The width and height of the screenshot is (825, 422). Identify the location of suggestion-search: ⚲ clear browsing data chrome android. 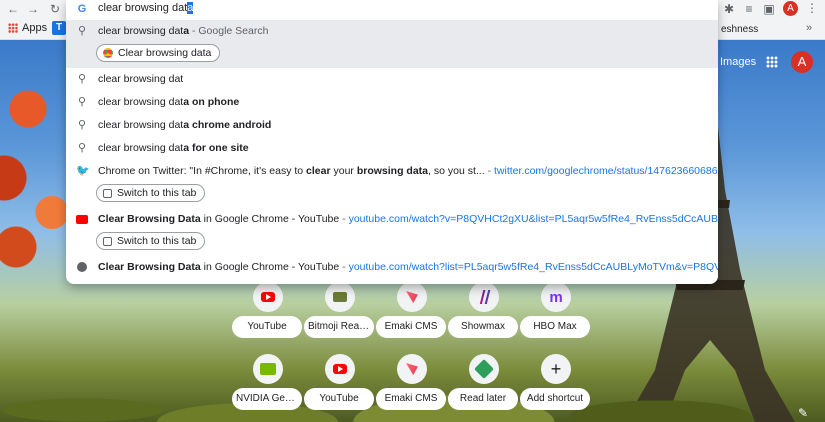
(392, 125).